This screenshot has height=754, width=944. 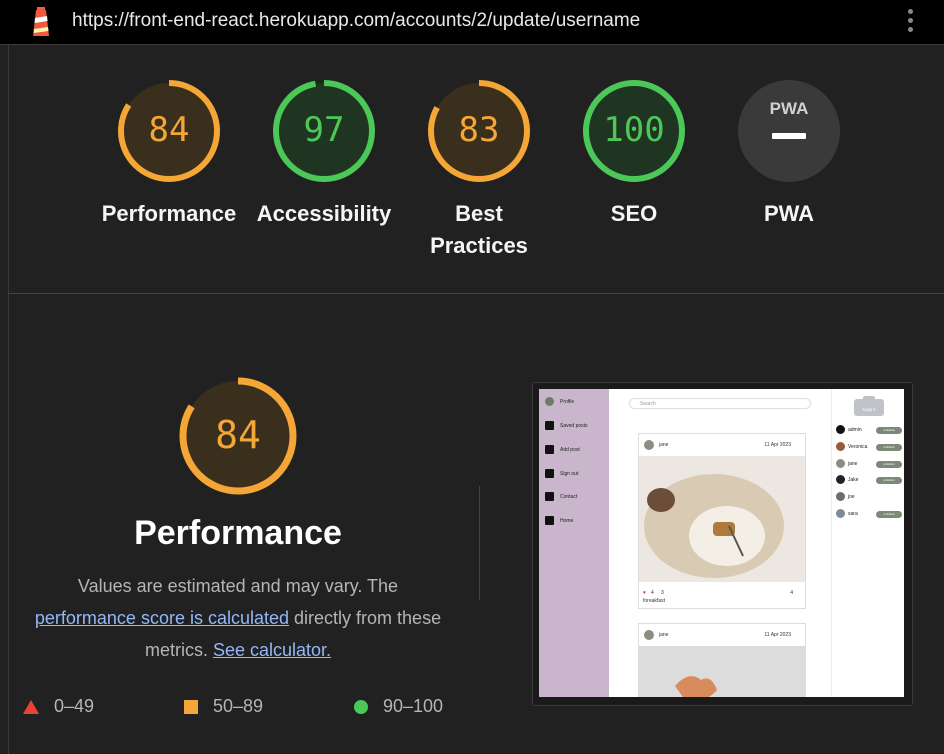 I want to click on thumb-post: jane 11 Apr 2023, so click(x=722, y=660).